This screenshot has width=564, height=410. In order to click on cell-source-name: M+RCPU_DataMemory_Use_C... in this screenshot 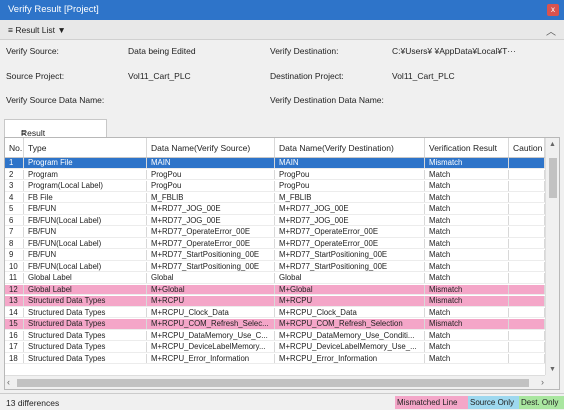, I will do `click(211, 335)`.